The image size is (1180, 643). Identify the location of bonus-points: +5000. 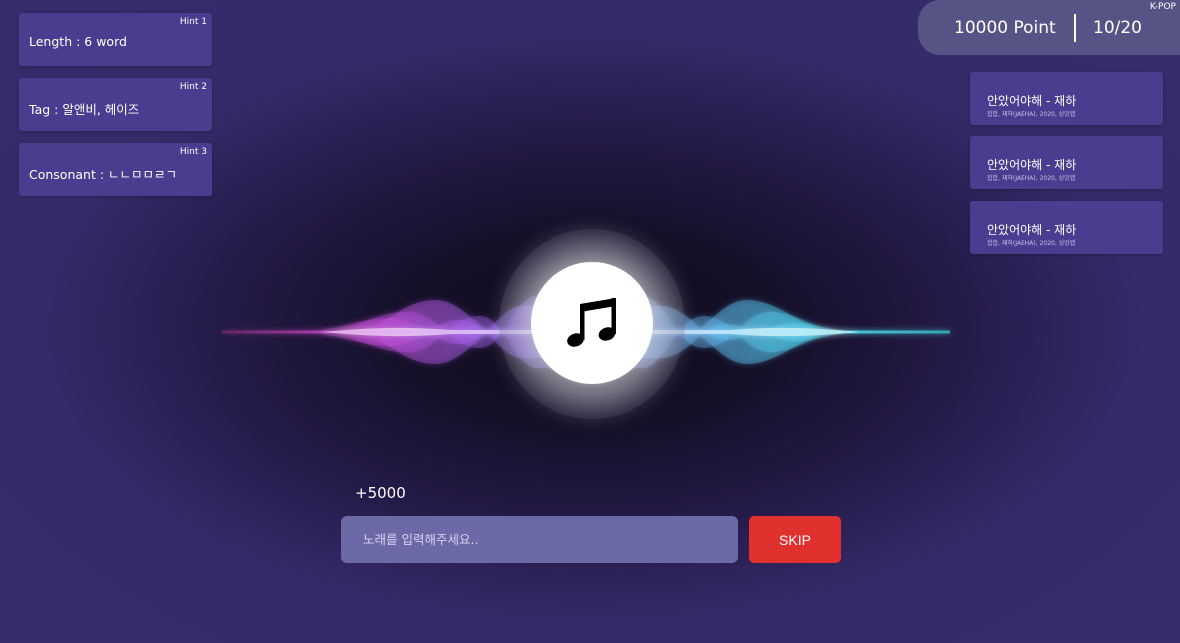
(380, 493).